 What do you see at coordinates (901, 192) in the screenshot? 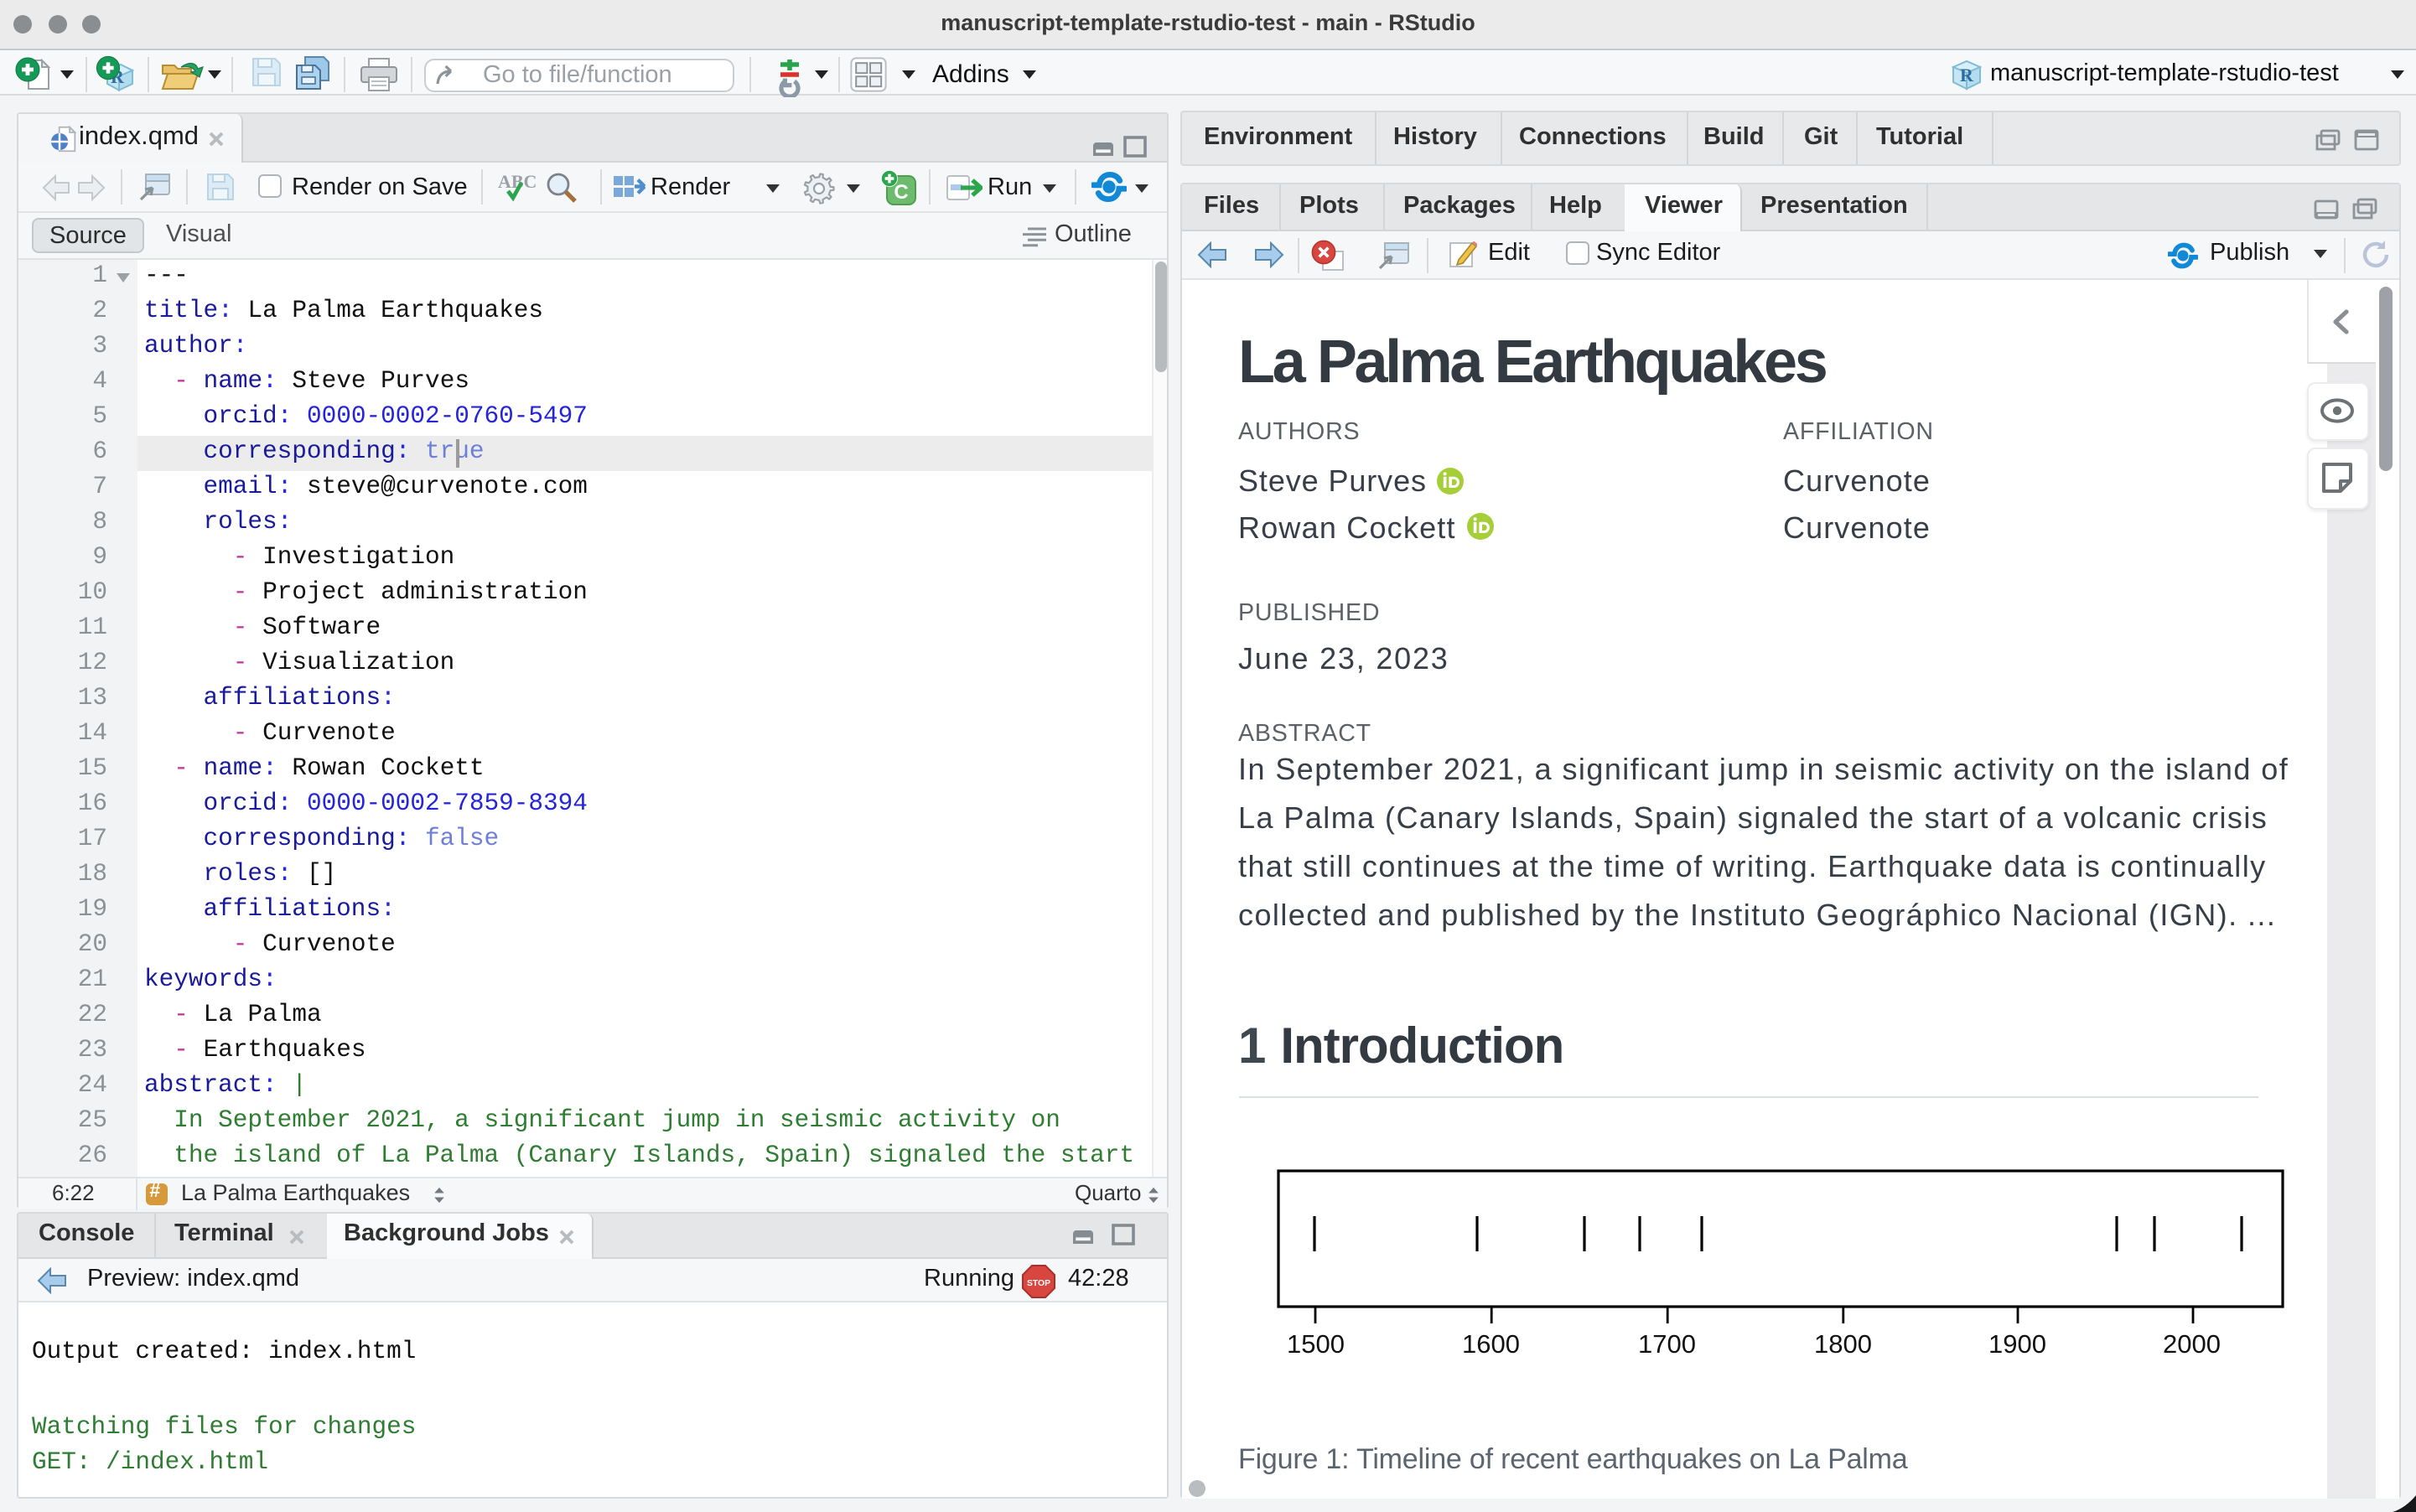
I see `svg-text: C` at bounding box center [901, 192].